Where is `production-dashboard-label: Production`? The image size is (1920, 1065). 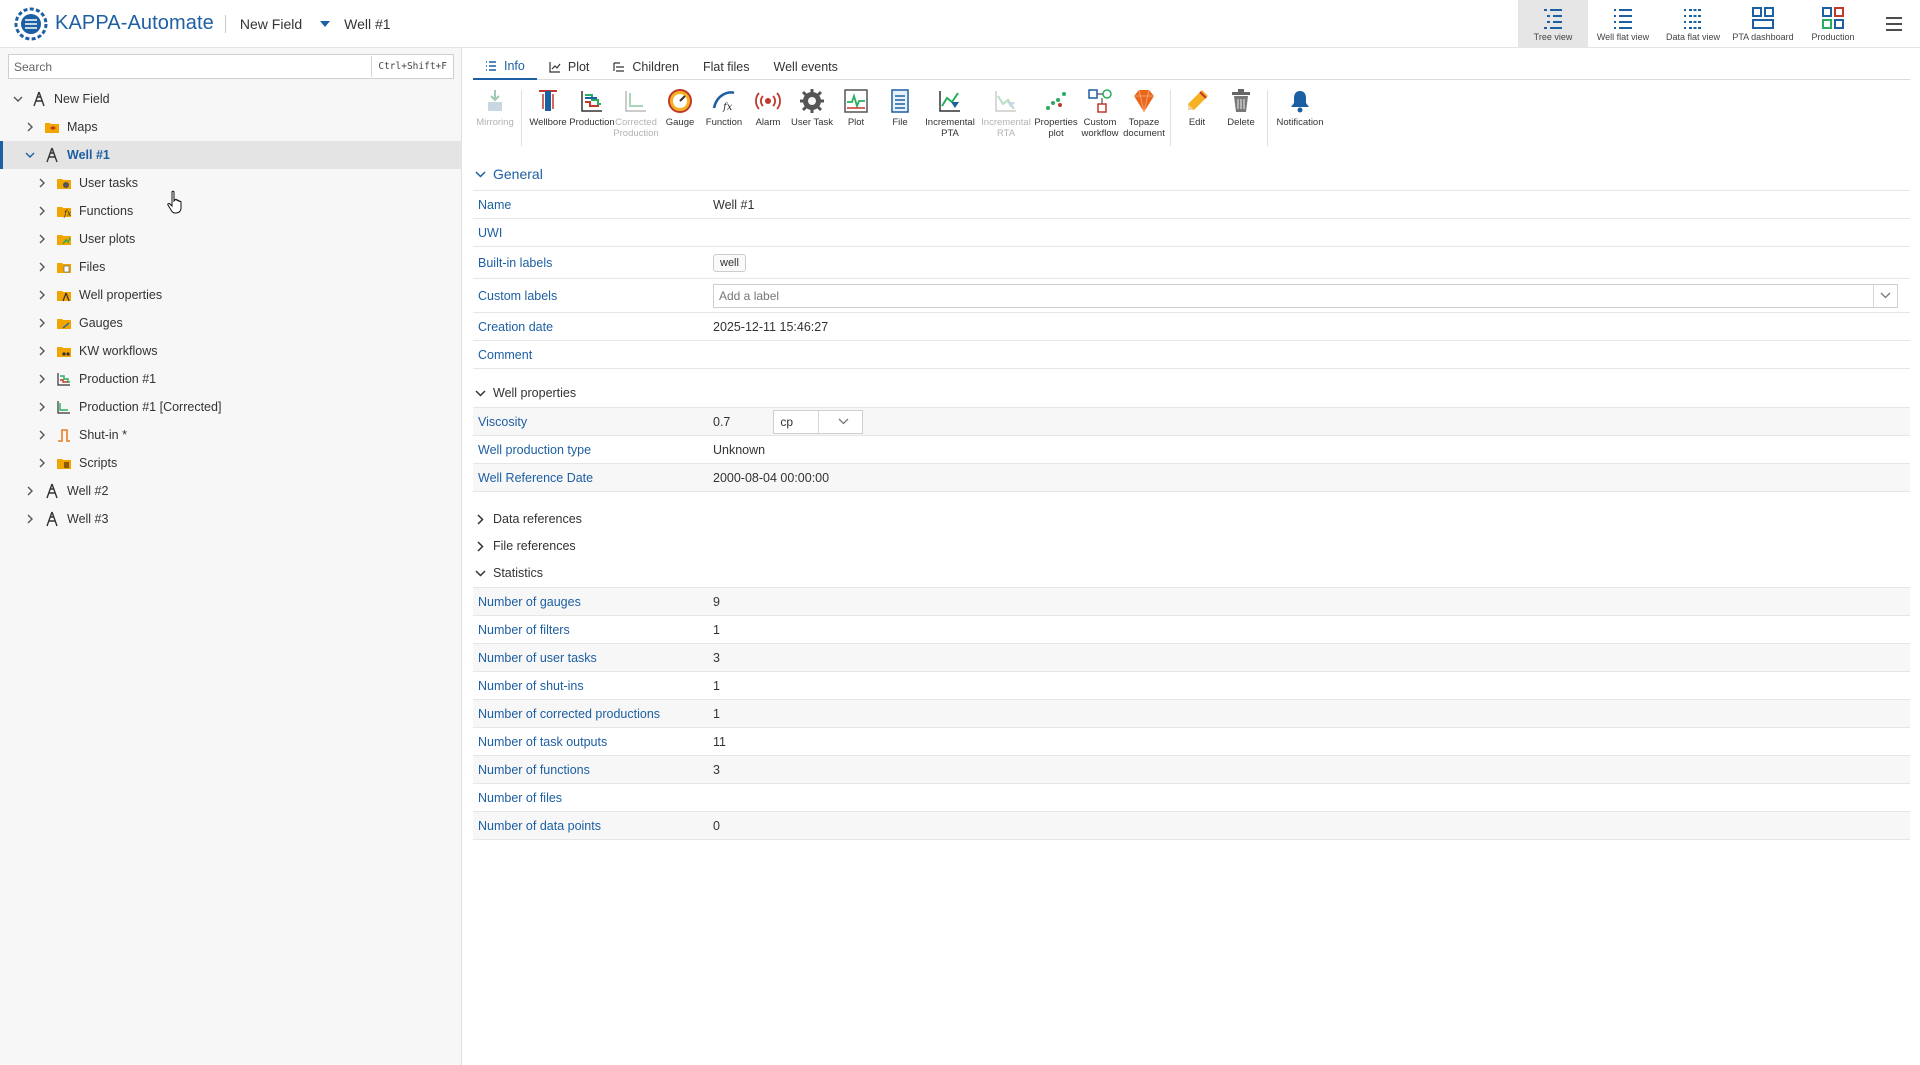
production-dashboard-label: Production is located at coordinates (1833, 37).